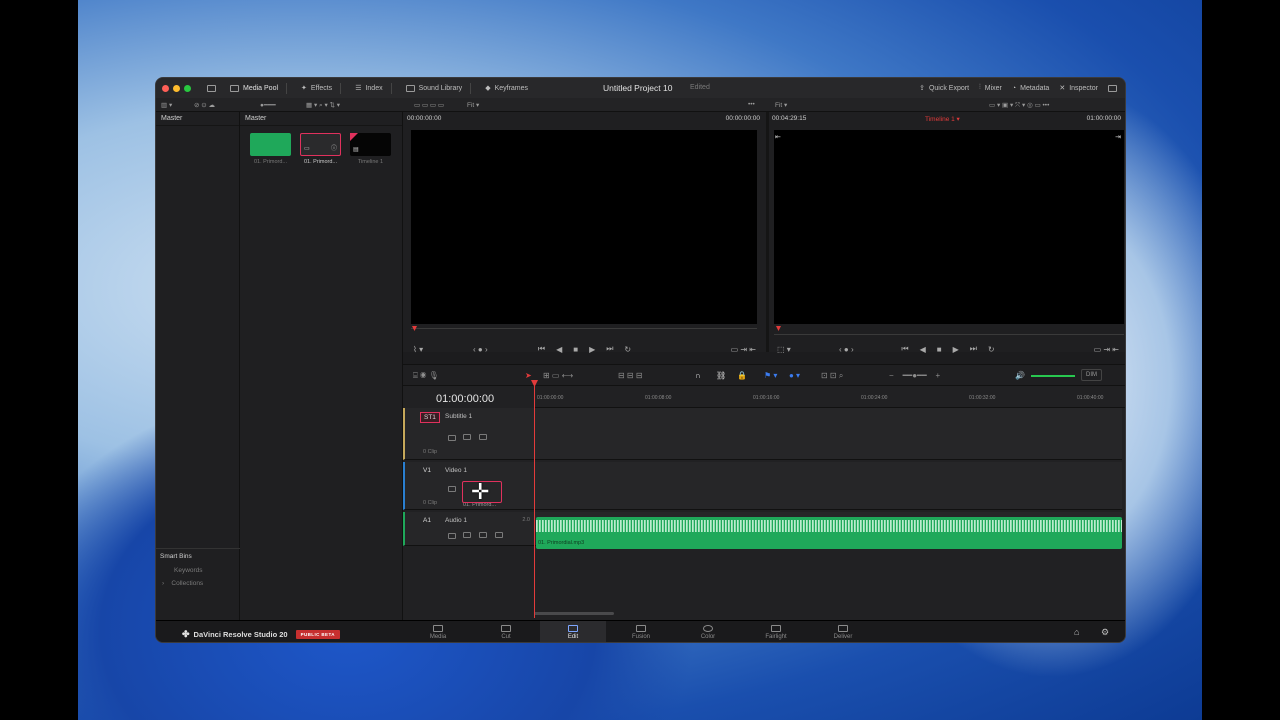  Describe the element at coordinates (721, 375) in the screenshot. I see `linked-selection-icon: ⛓` at that location.